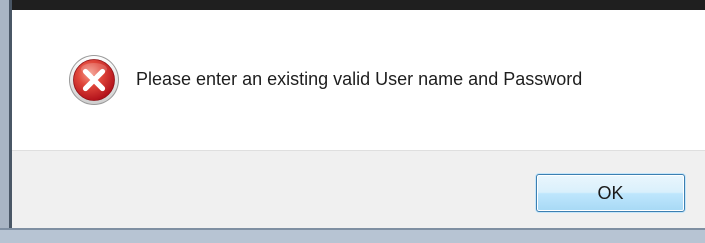 The image size is (705, 243). Describe the element at coordinates (610, 193) in the screenshot. I see `ok-button: OK` at that location.